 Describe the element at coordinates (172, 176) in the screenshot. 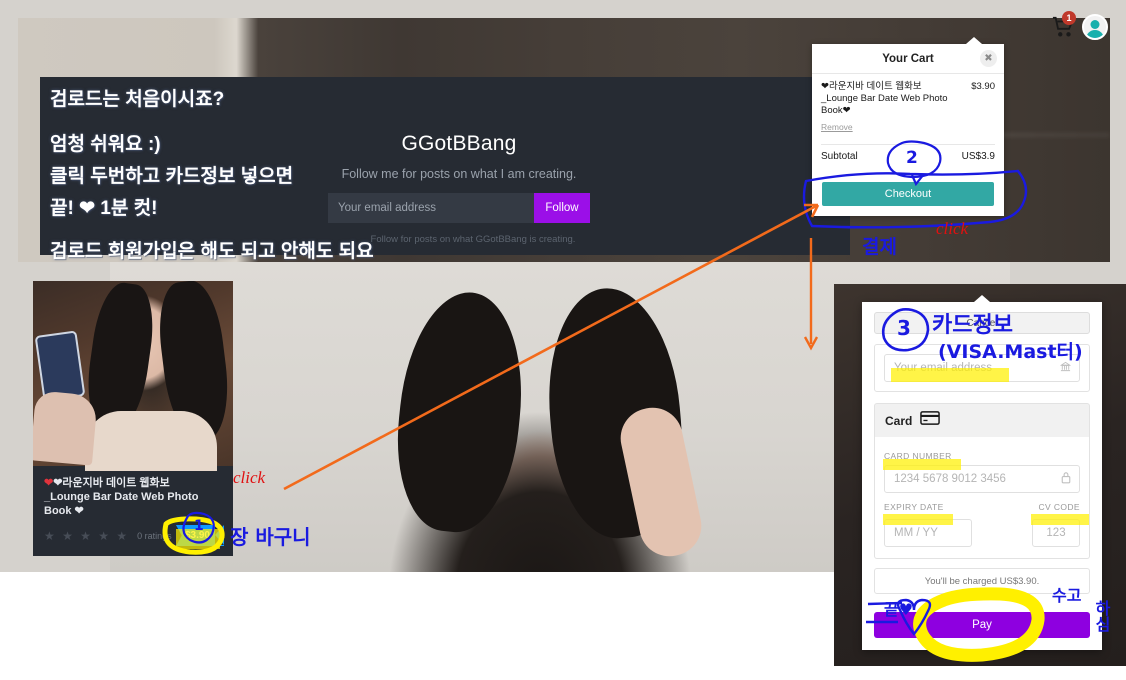

I see `promo-line-3: 클릭 두번하고 카드정보 넣으면` at that location.